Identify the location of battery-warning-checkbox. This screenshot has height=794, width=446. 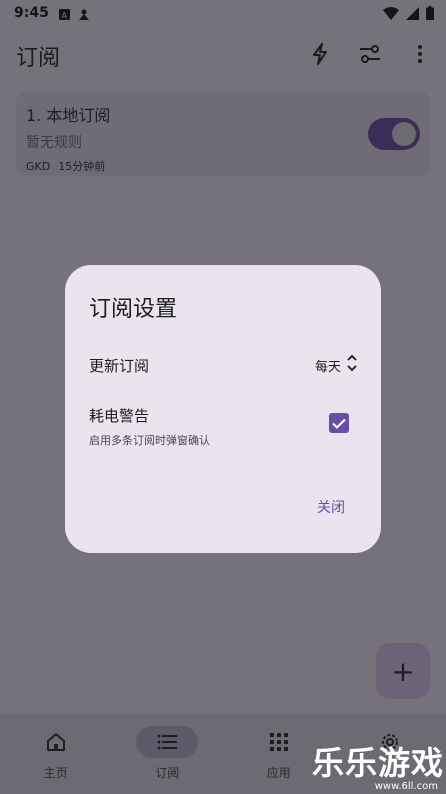
(339, 423).